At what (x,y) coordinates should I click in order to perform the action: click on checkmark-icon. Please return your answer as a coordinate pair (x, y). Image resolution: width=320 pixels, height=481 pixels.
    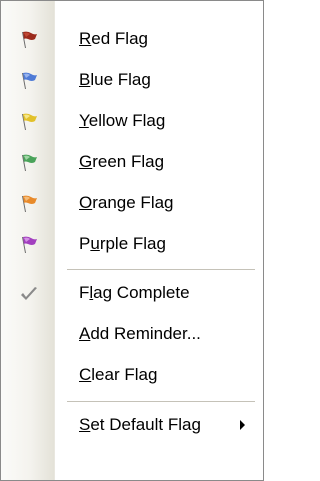
    Looking at the image, I should click on (29, 293).